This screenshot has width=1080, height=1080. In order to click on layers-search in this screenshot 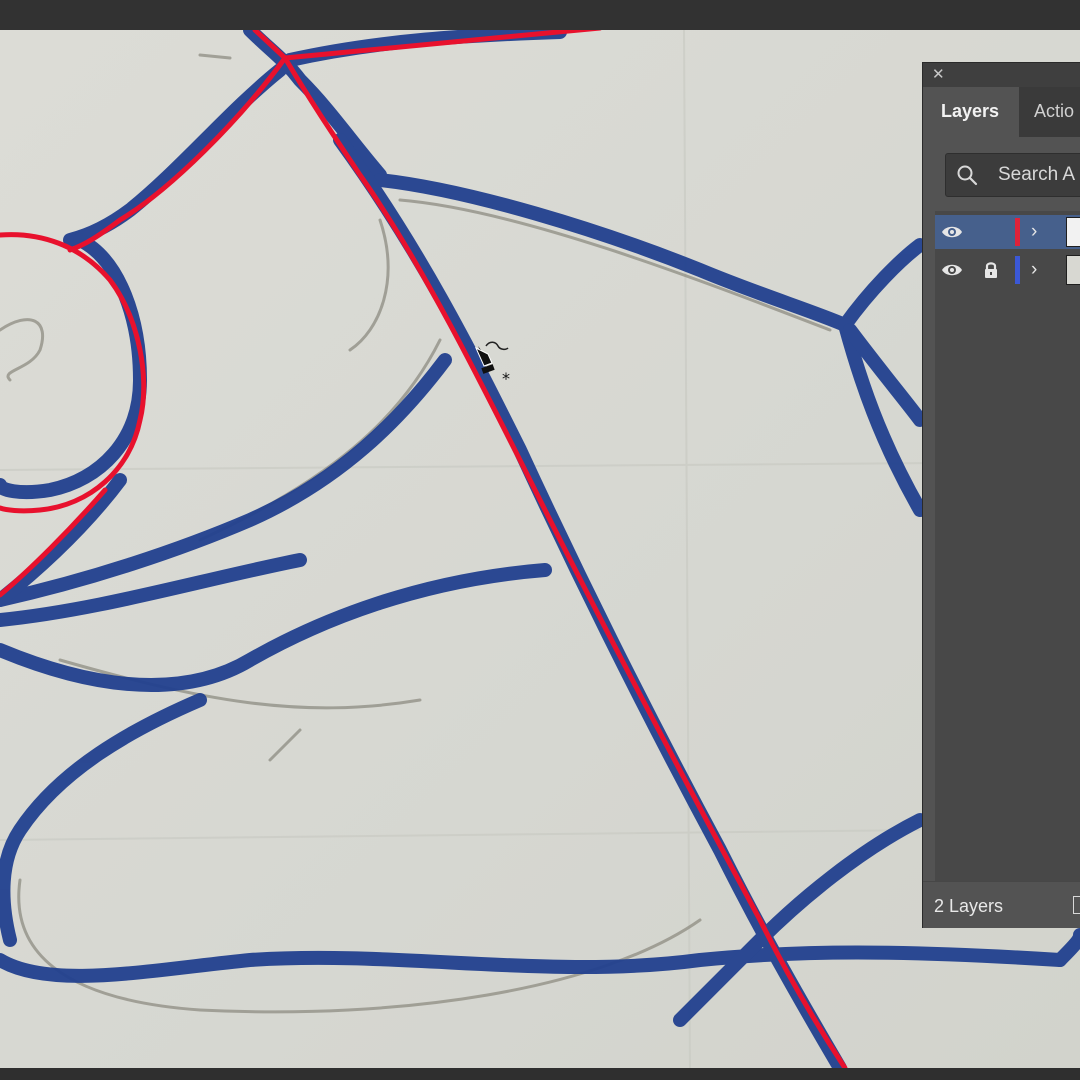, I will do `click(1012, 175)`.